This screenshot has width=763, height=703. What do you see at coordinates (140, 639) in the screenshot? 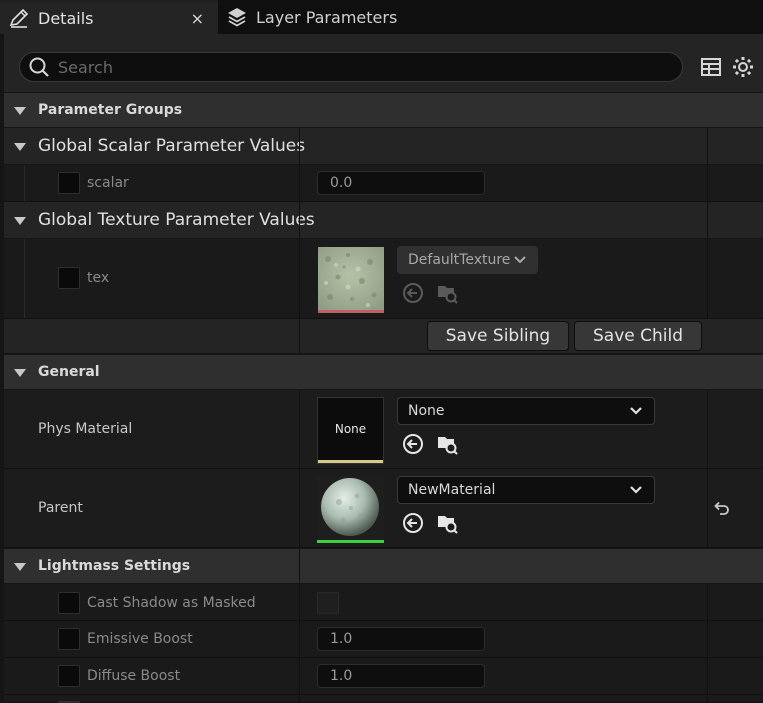
I see `property-label: Emissive Boost` at bounding box center [140, 639].